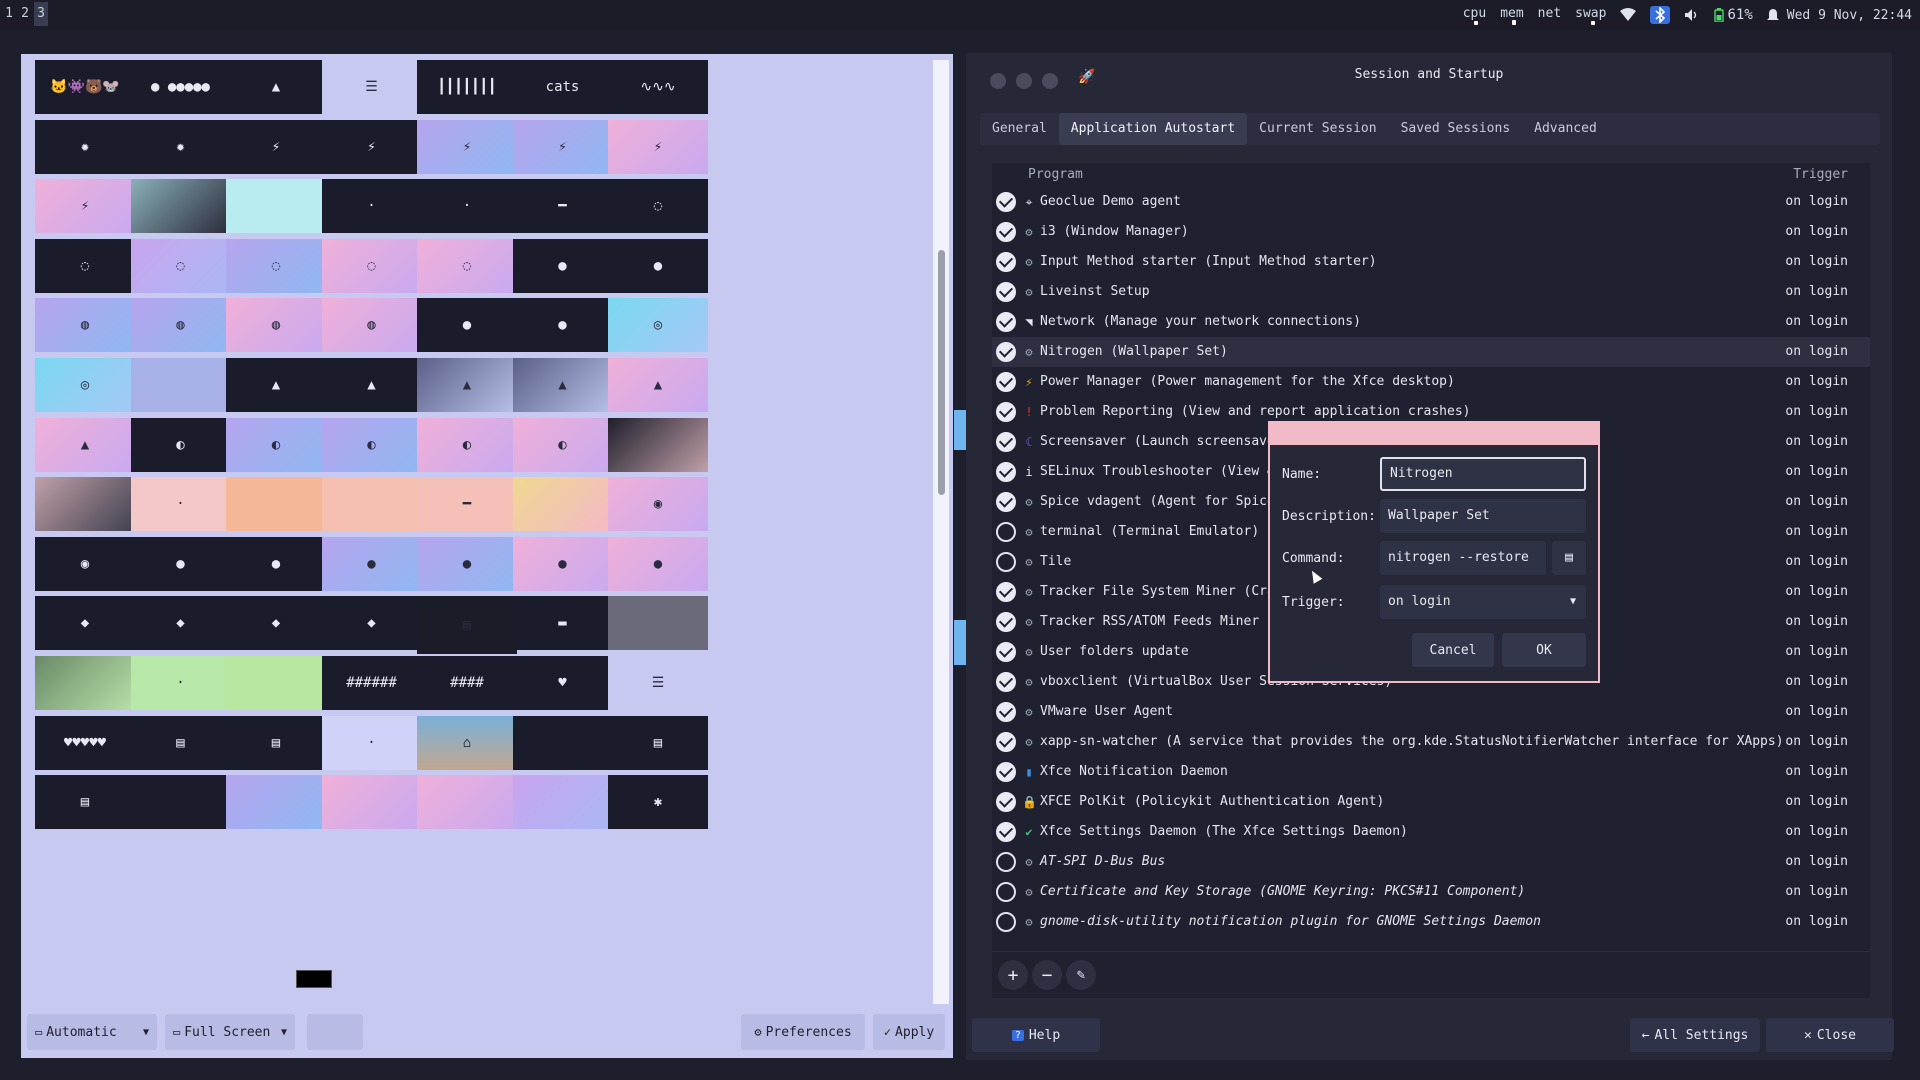 This screenshot has height=1080, width=1920. I want to click on autostart-row: ▮ Xfce Notification Daemon on login, so click(1431, 772).